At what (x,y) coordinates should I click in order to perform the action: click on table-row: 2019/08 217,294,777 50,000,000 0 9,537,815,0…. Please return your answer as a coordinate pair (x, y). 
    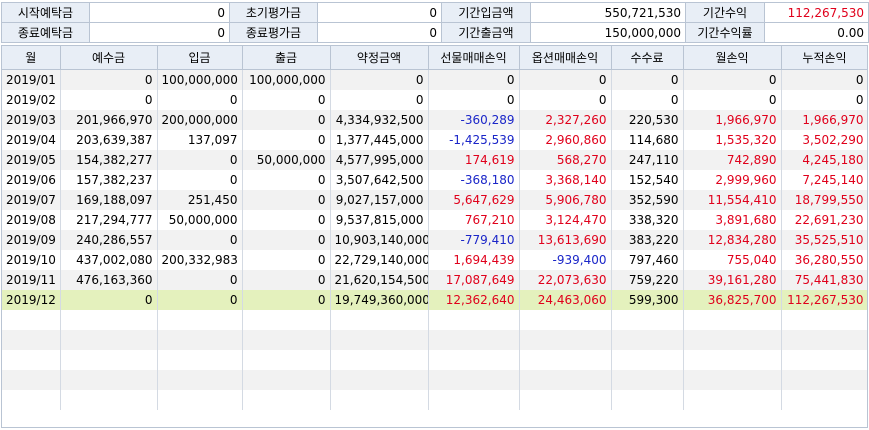
    Looking at the image, I should click on (434, 220).